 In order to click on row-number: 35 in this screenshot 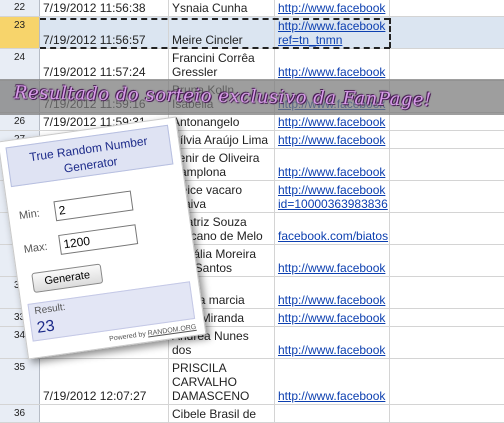, I will do `click(20, 381)`.